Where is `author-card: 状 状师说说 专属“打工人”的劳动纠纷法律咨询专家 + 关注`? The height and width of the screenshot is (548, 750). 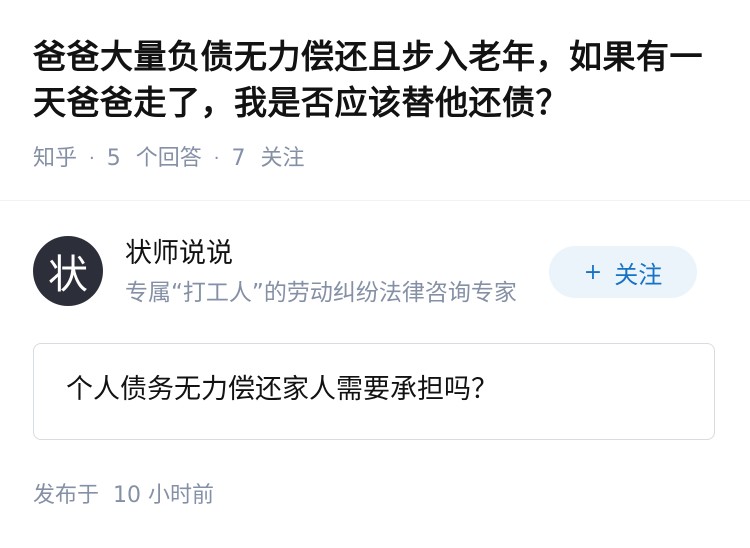 author-card: 状 状师说说 专属“打工人”的劳动纠纷法律咨询专家 + 关注 is located at coordinates (375, 273).